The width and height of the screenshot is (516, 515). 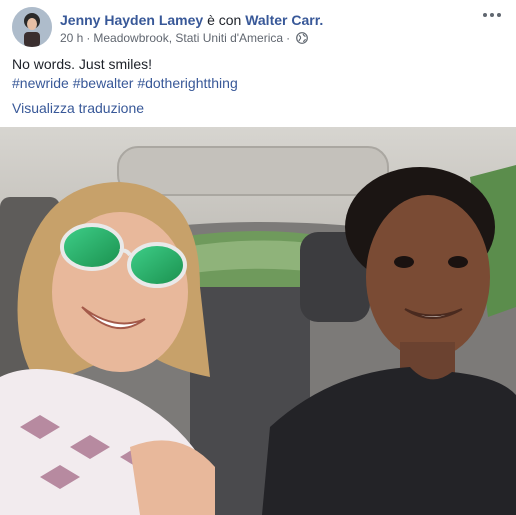 I want to click on globe-icon, so click(x=302, y=38).